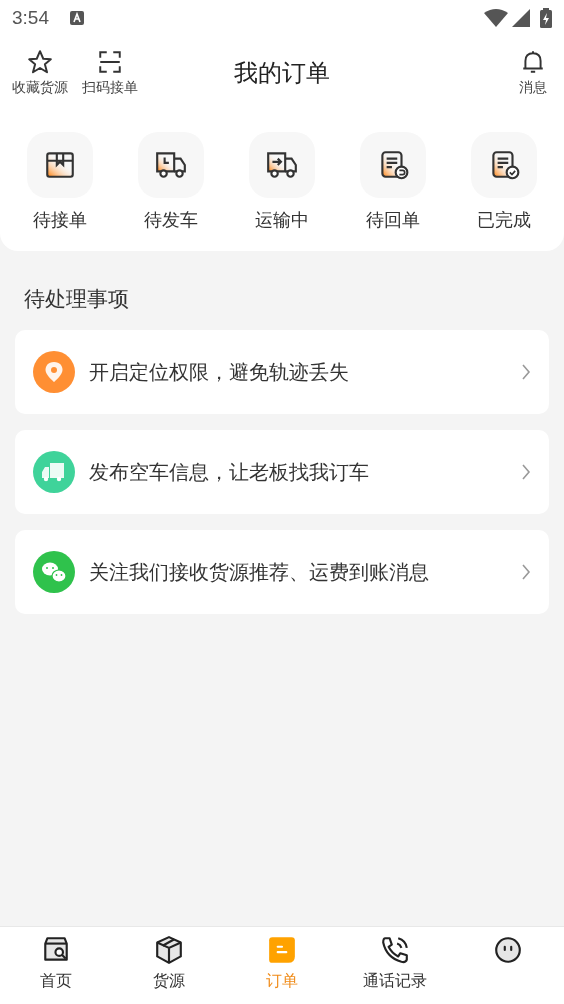  I want to click on section-title: 待处理事项, so click(77, 299).